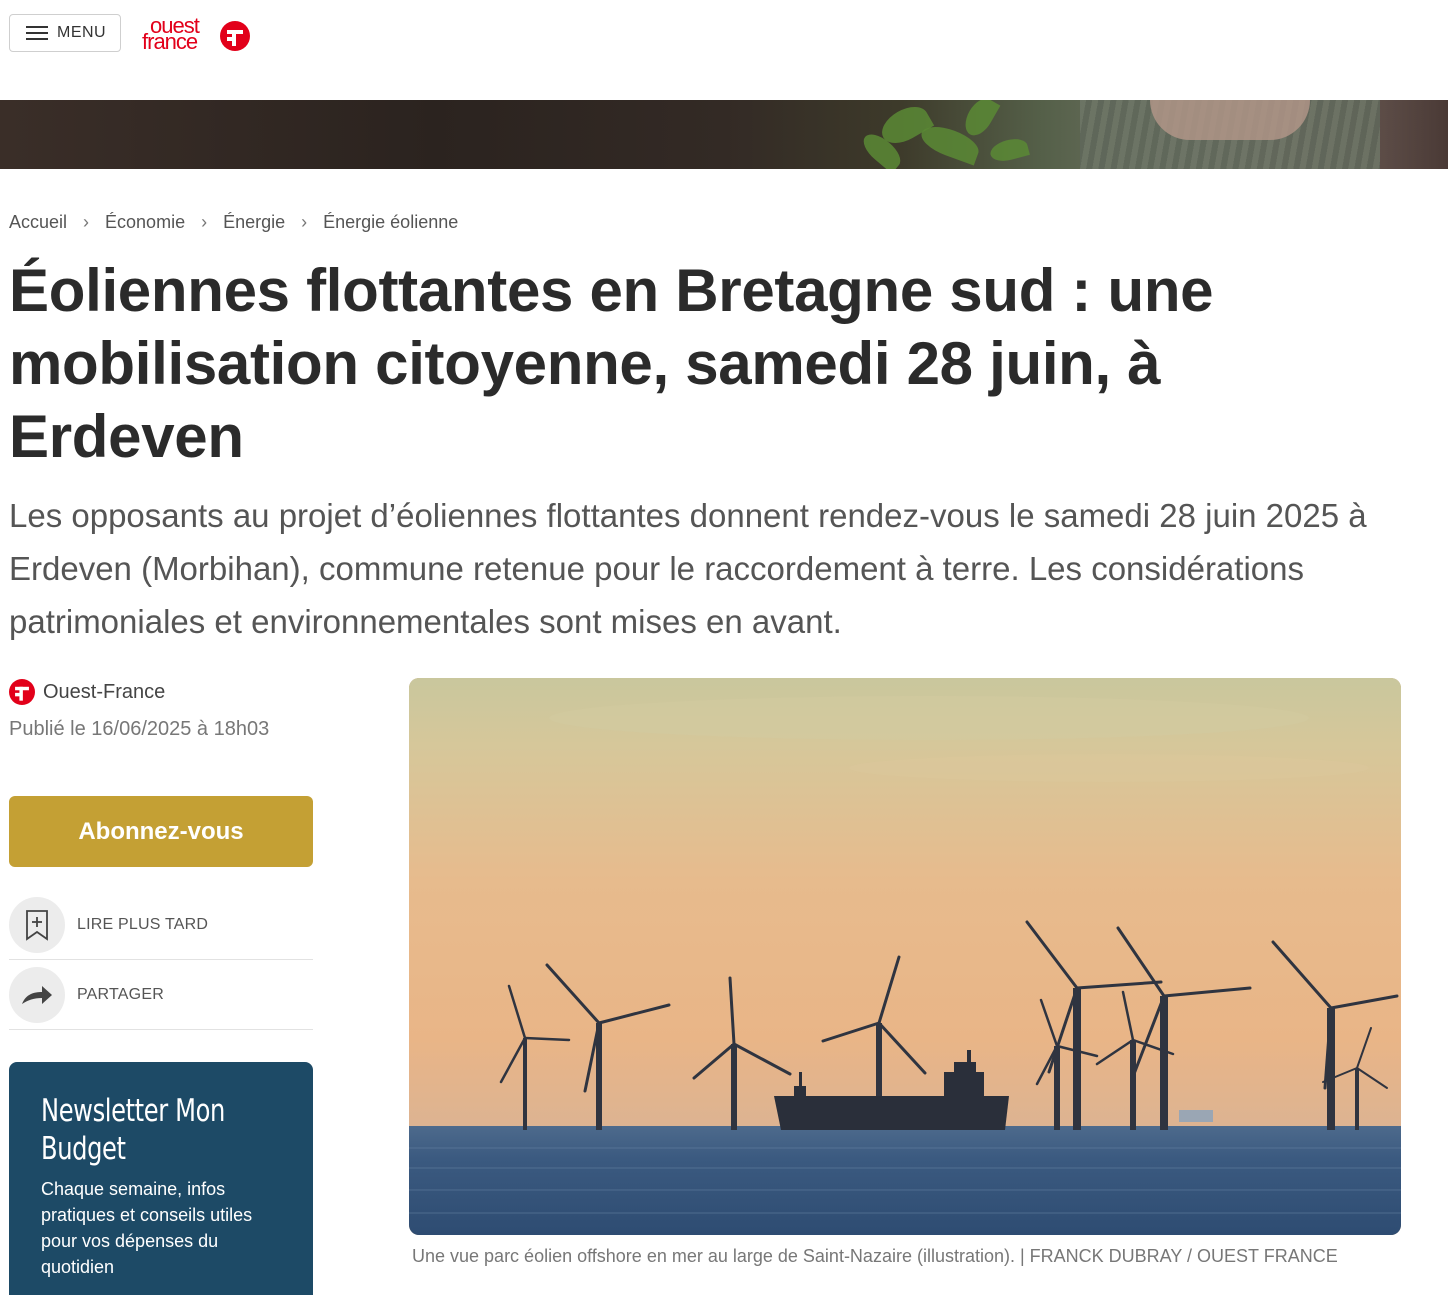 The image size is (1448, 1295). I want to click on share-label: PARTAGER, so click(120, 994).